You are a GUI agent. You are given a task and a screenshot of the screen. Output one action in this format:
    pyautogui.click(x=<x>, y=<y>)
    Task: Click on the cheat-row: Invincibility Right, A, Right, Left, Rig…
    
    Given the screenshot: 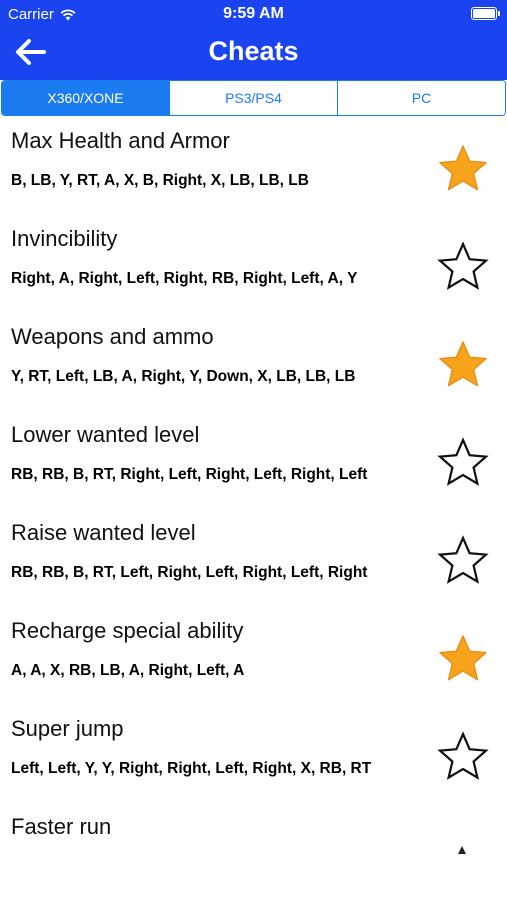 What is the action you would take?
    pyautogui.click(x=253, y=265)
    